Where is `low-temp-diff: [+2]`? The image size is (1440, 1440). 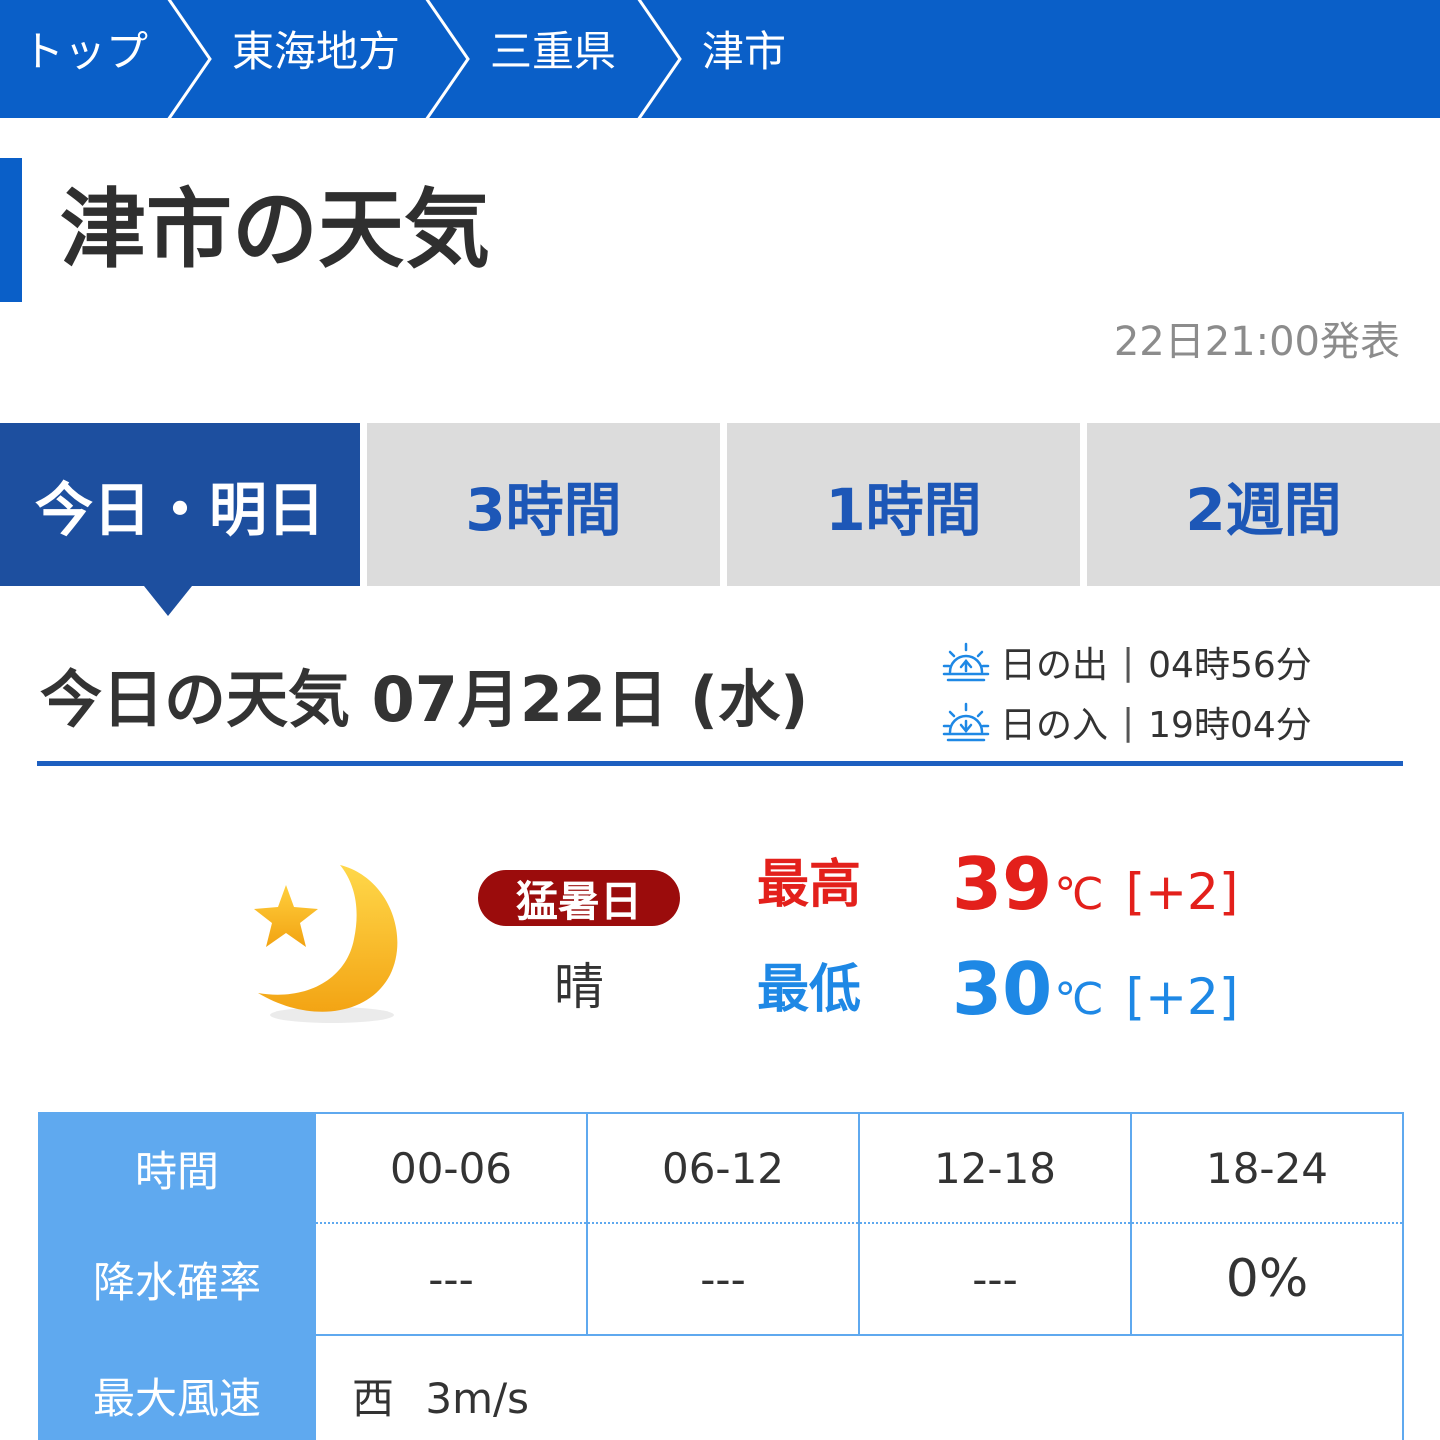
low-temp-diff: [+2] is located at coordinates (1182, 997).